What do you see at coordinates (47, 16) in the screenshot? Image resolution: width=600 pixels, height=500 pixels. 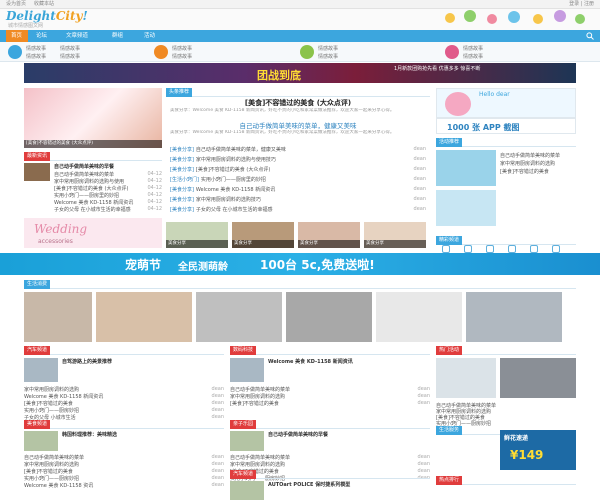 I see `site-logo: DelightCity!` at bounding box center [47, 16].